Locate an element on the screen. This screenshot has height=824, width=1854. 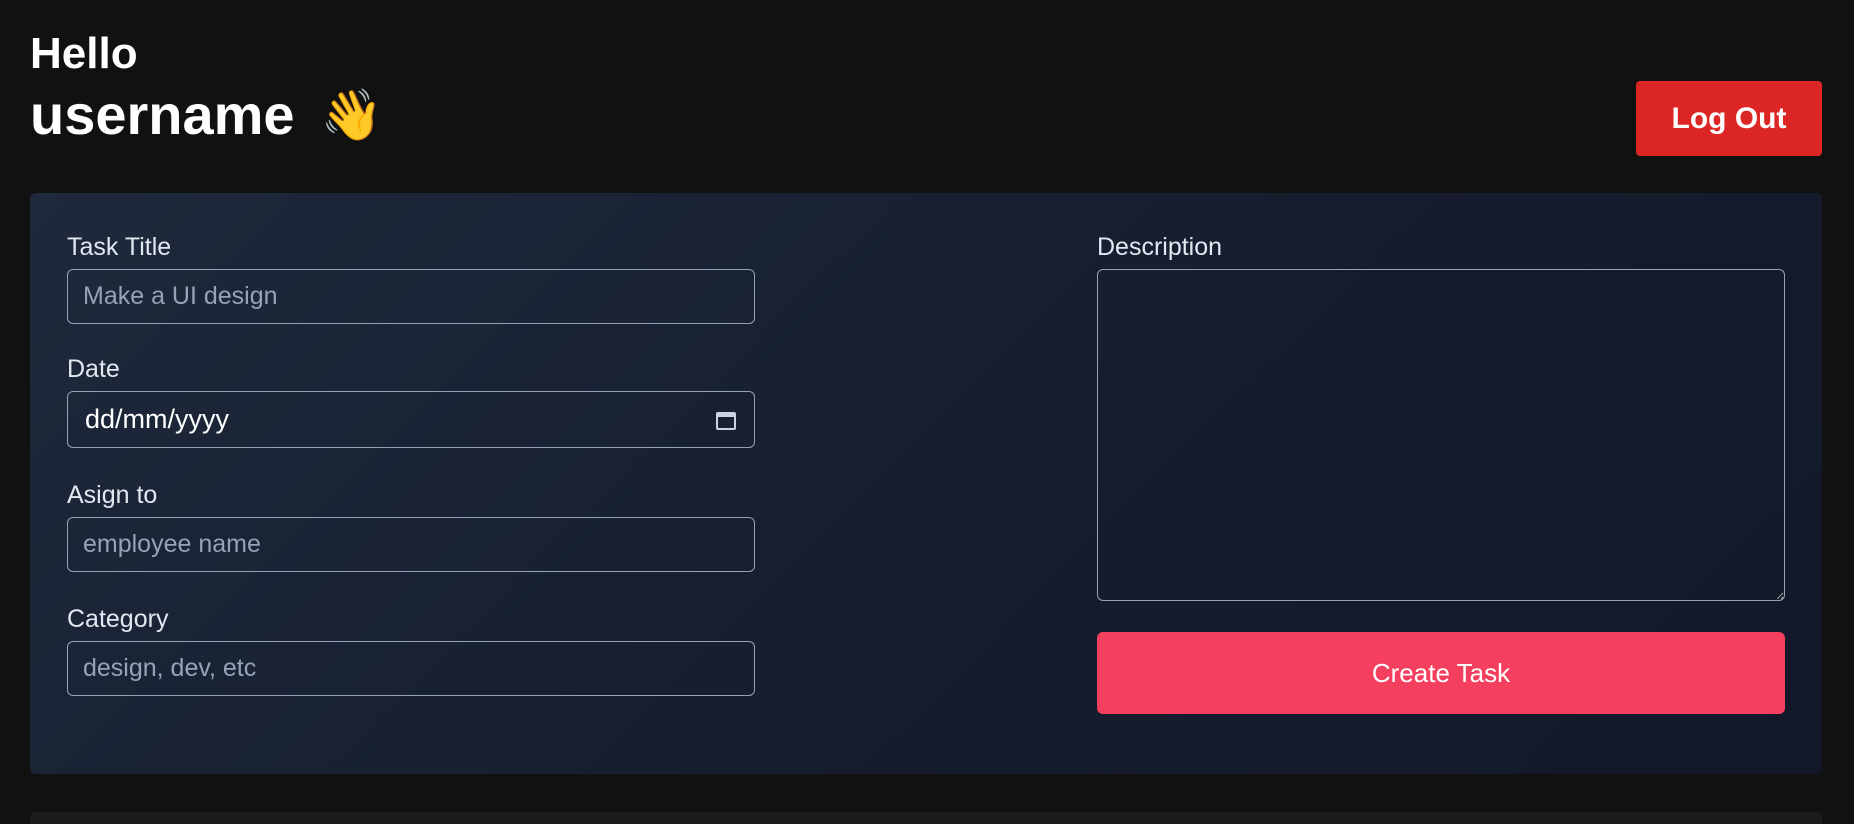
date-input: dd/mm/yyyy is located at coordinates (411, 419).